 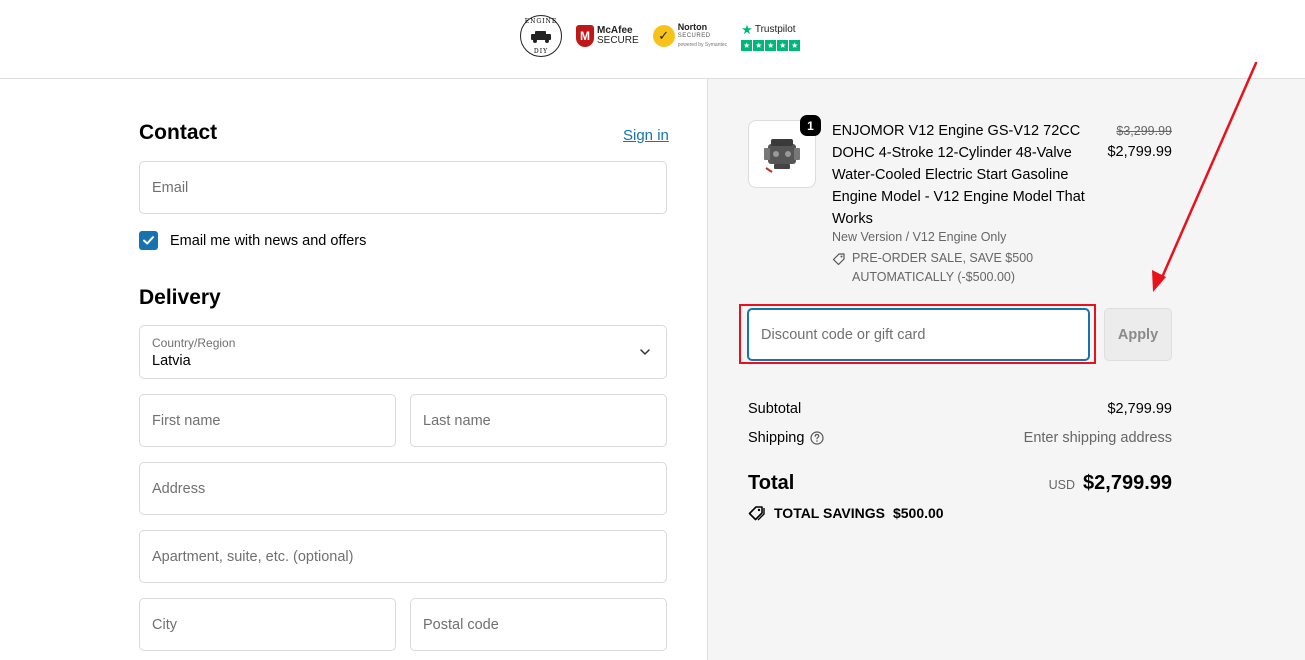 I want to click on trustpilot-rating-stars: ★ ★ ★ ★ ★, so click(x=771, y=45).